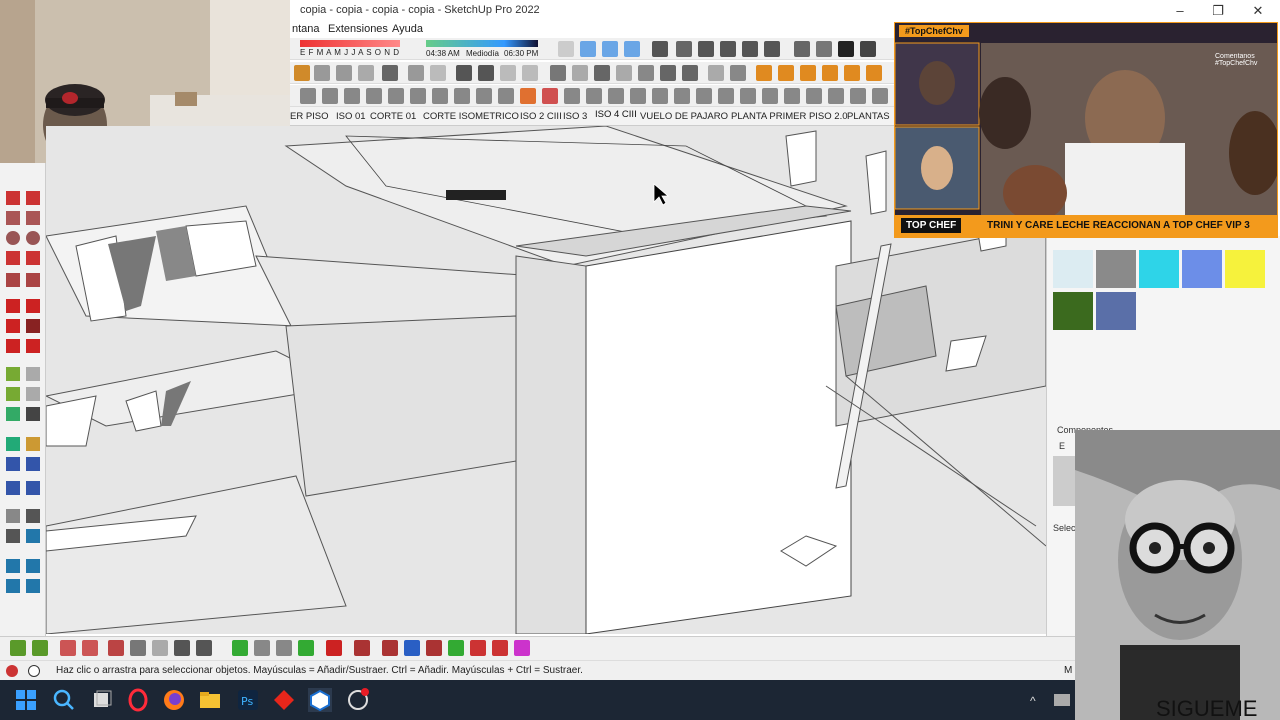  I want to click on flatten-icon, so click(334, 648).